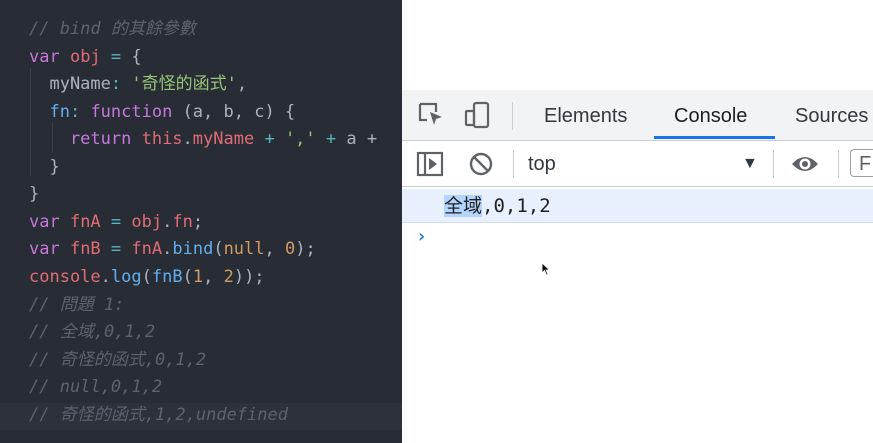 The height and width of the screenshot is (443, 873). I want to click on code-token: log, so click(126, 277).